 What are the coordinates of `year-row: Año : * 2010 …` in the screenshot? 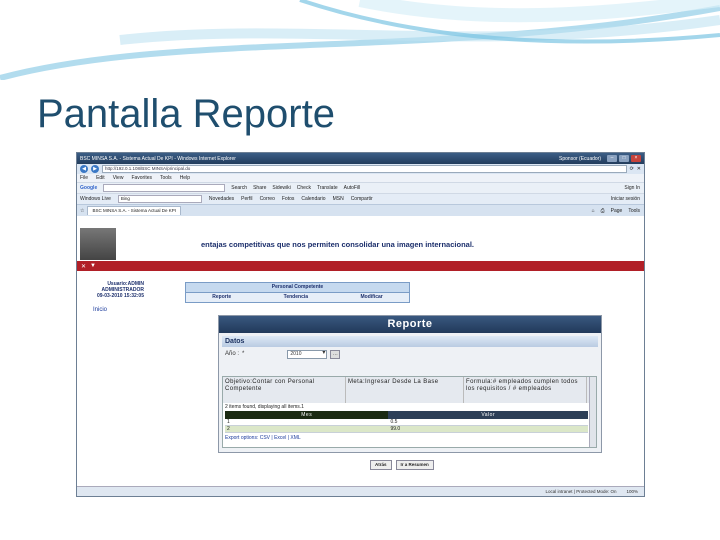 It's located at (413, 354).